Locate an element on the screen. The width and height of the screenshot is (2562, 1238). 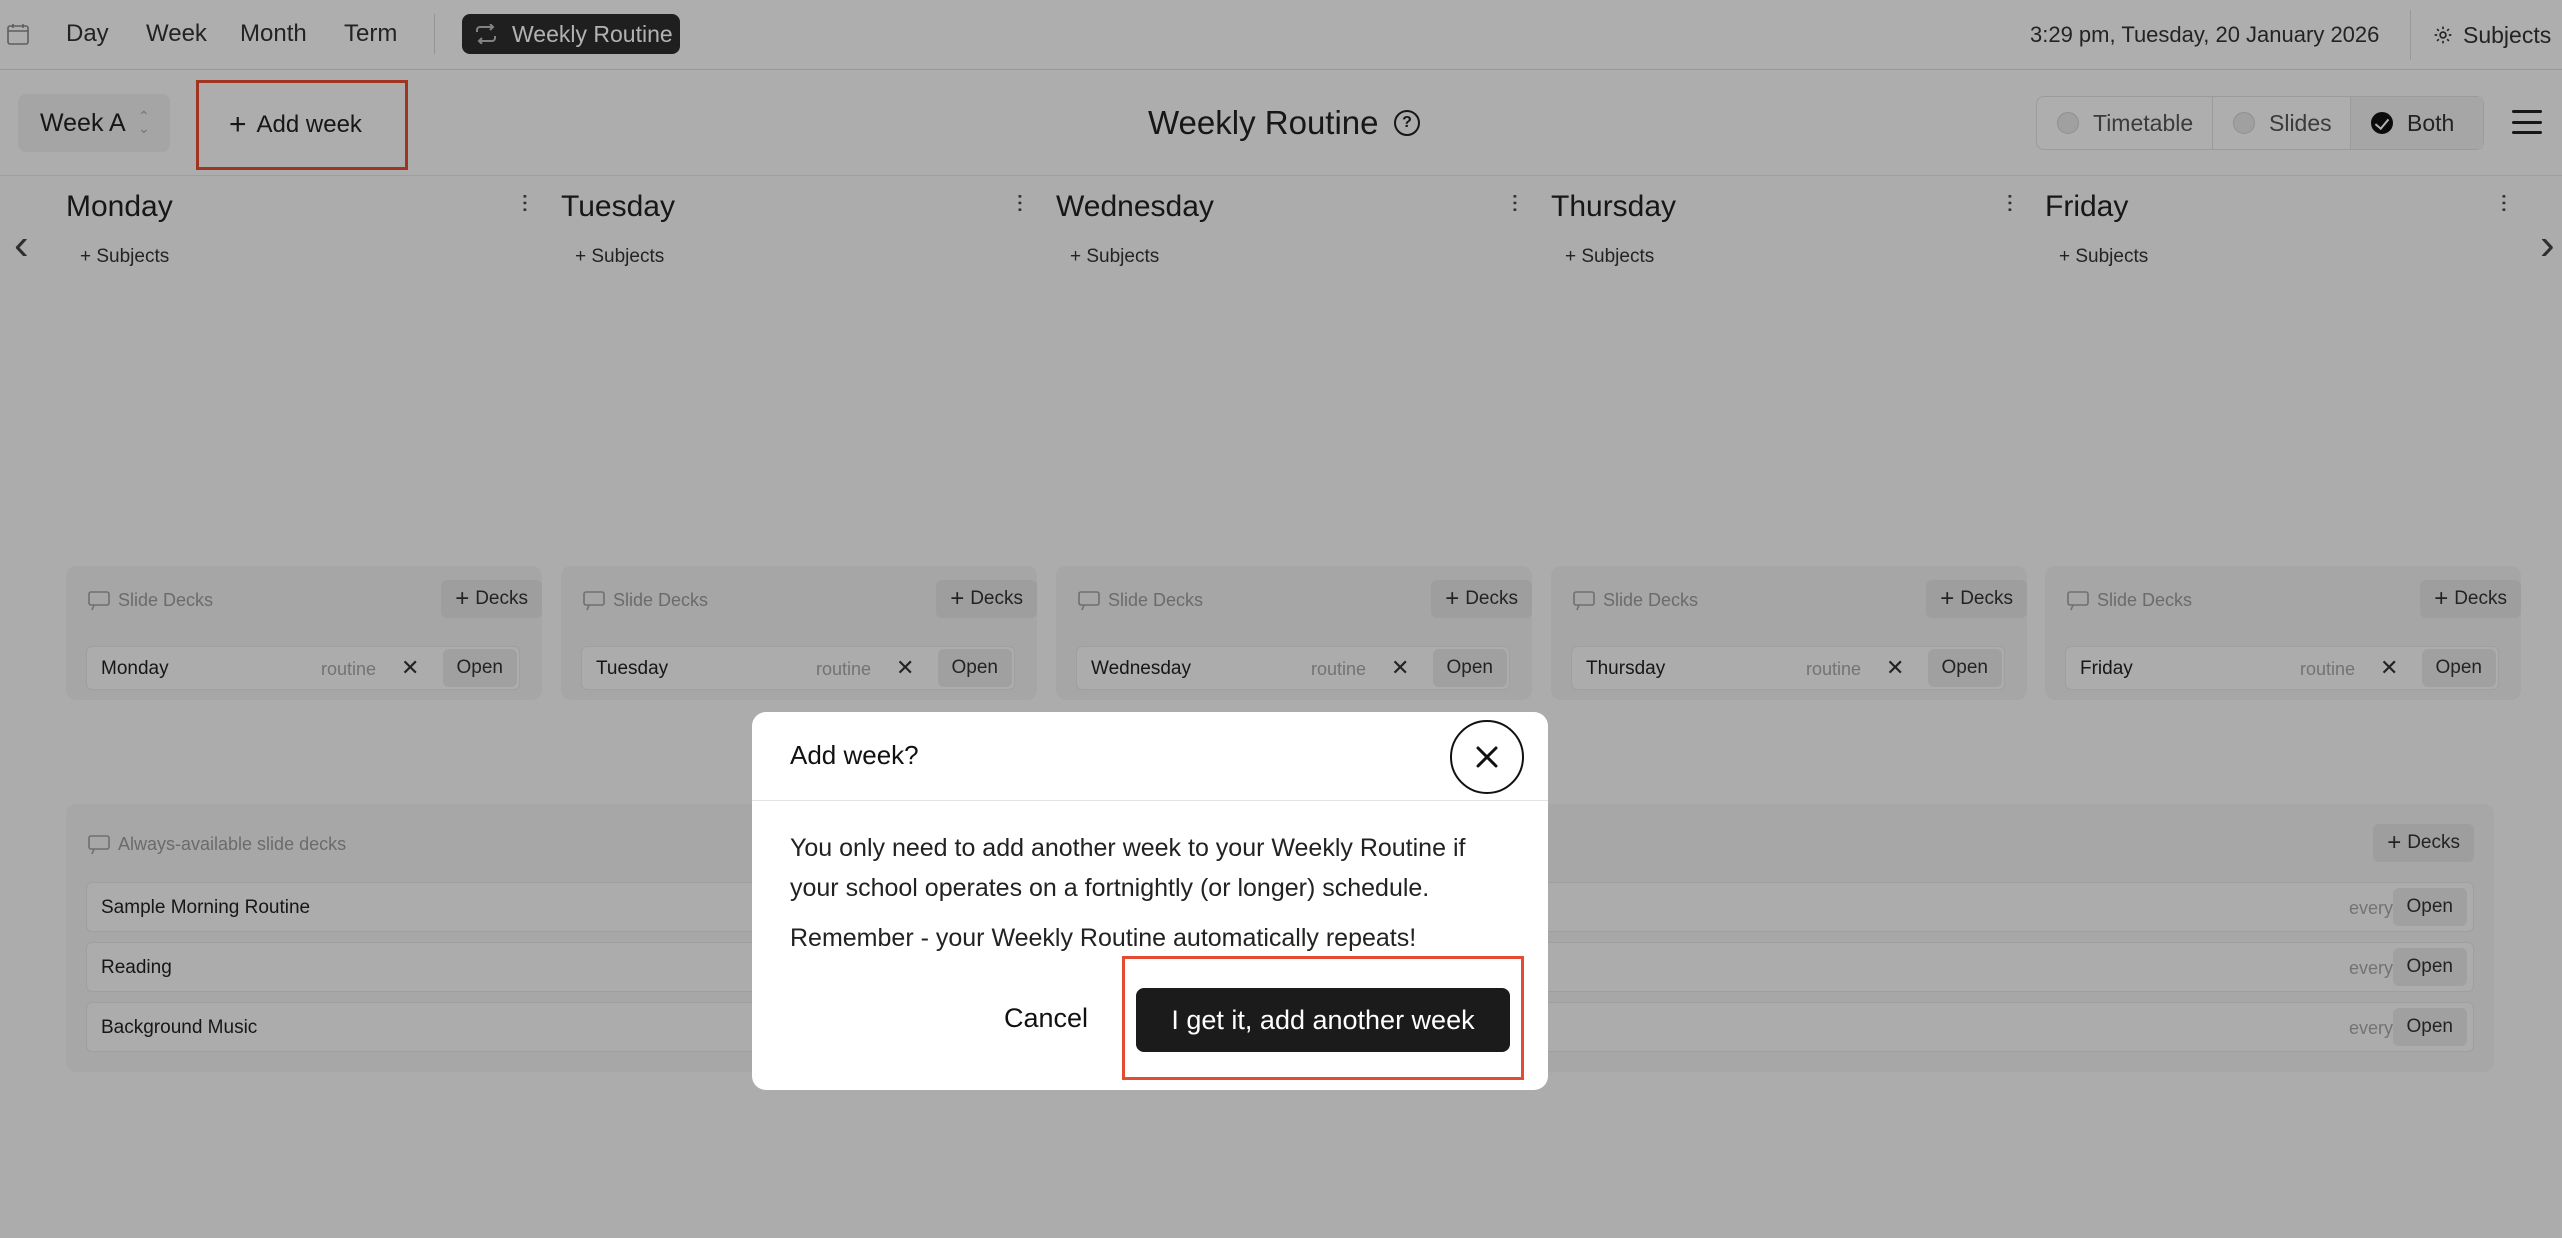
cancel-button: Cancel is located at coordinates (1046, 1018).